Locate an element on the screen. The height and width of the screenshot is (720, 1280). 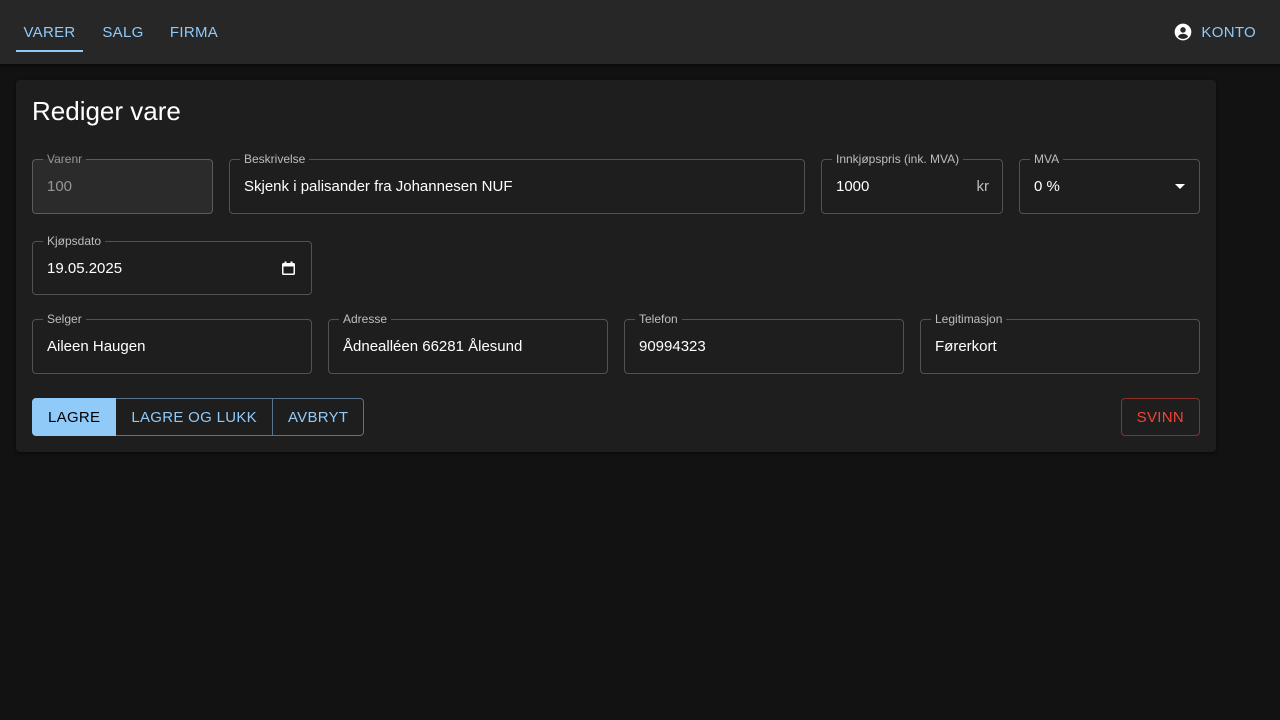
beskrivelse-value: Skjenk i palisander fra Johannesen NUF is located at coordinates (378, 186).